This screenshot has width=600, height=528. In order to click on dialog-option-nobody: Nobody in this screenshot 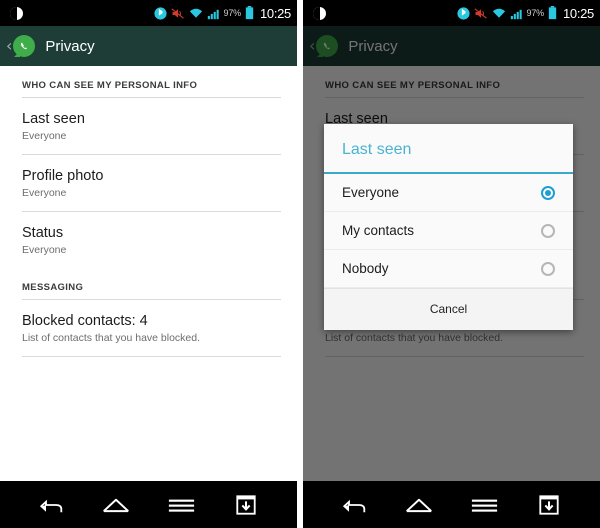, I will do `click(448, 269)`.